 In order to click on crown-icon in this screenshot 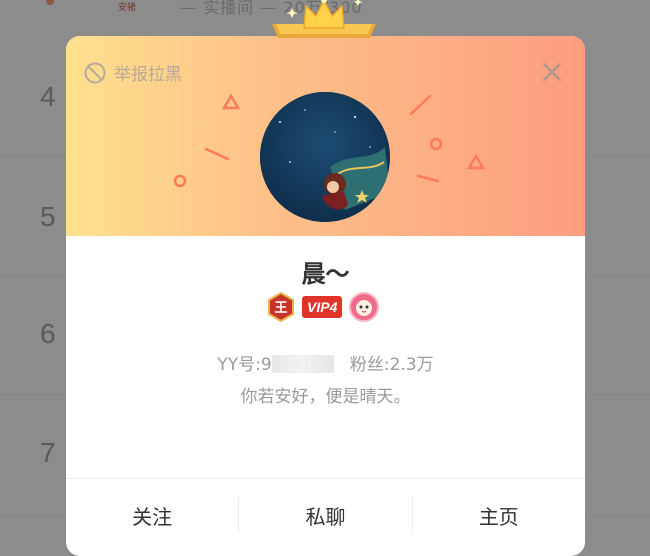, I will do `click(324, 19)`.